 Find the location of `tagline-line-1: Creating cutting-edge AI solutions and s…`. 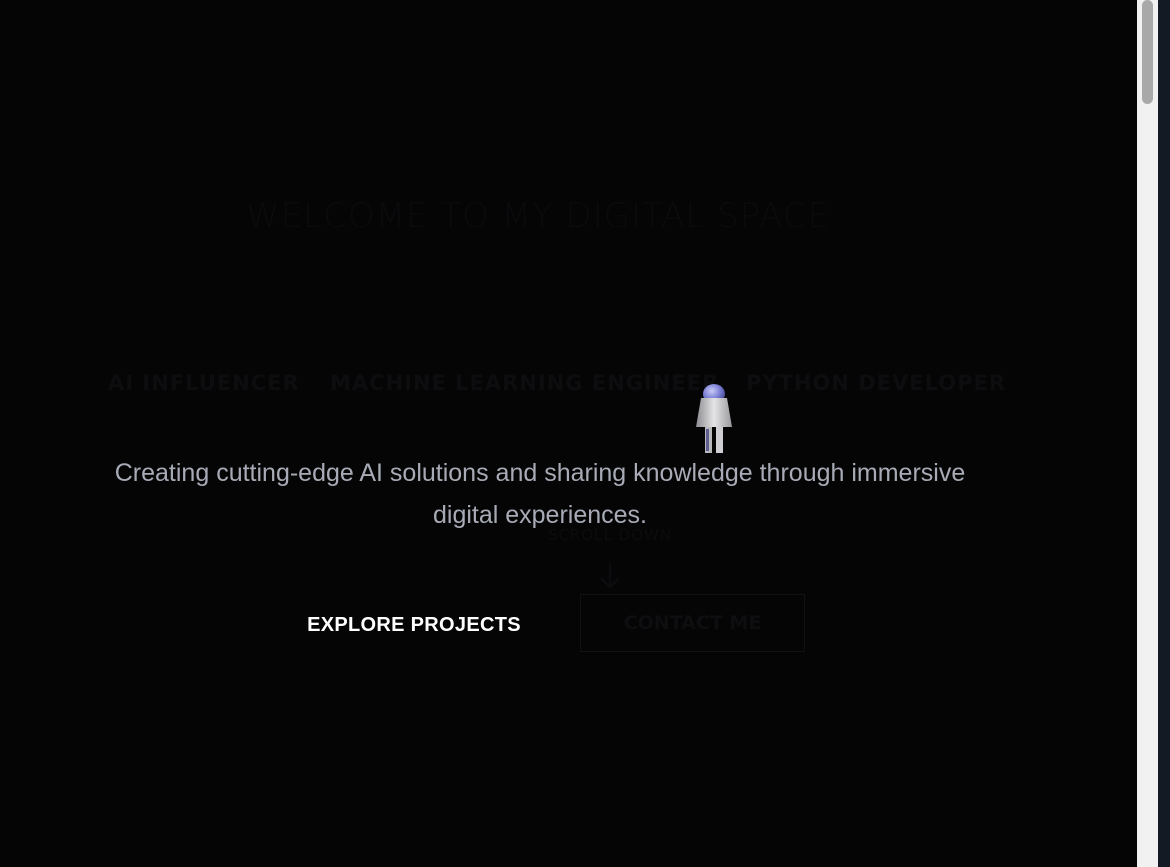

tagline-line-1: Creating cutting-edge AI solutions and s… is located at coordinates (540, 473).